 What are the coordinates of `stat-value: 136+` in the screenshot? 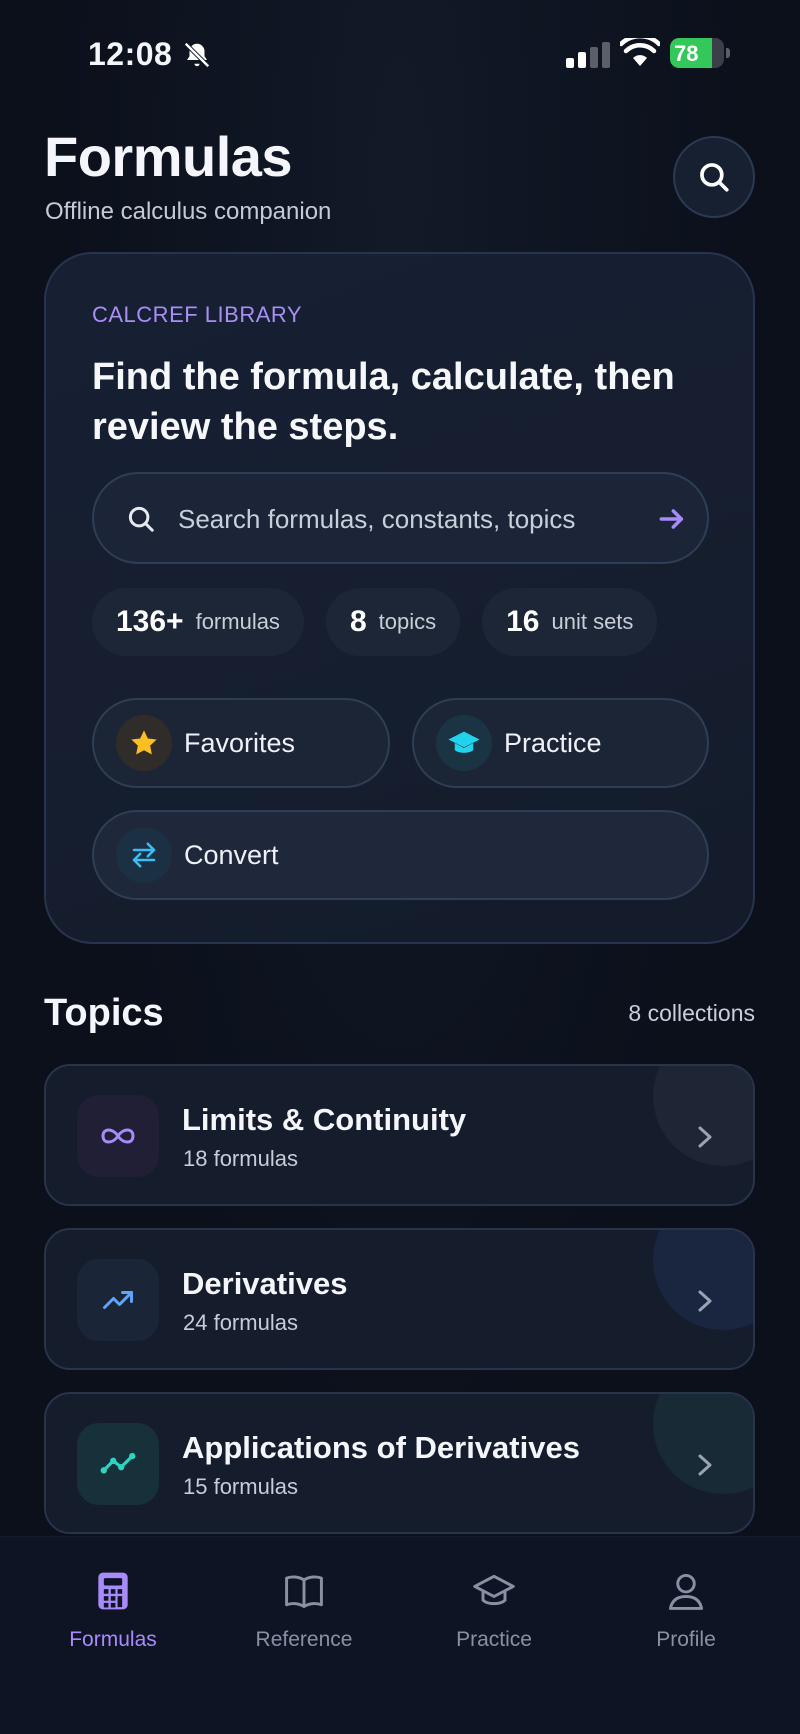 It's located at (150, 621).